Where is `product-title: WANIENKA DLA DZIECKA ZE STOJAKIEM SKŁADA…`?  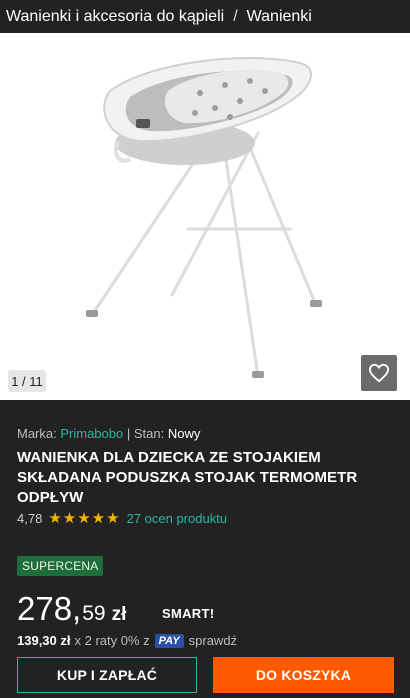
product-title: WANIENKA DLA DZIECKA ZE STOJAKIEM SKŁADA… is located at coordinates (187, 477).